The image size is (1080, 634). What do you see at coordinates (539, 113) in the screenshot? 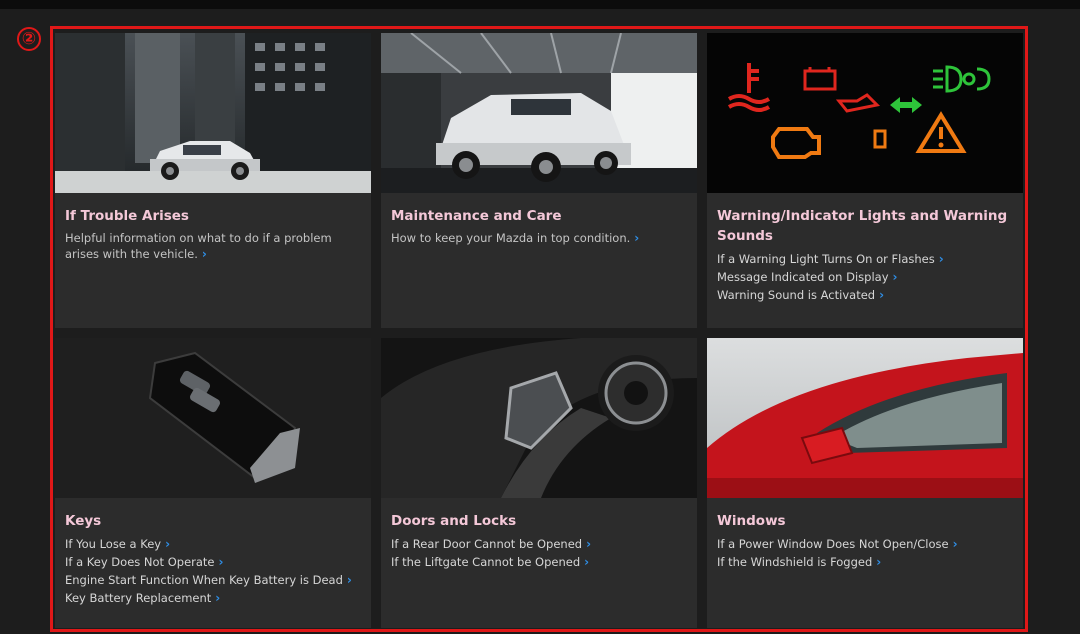
I see `card-image-suv-garage` at bounding box center [539, 113].